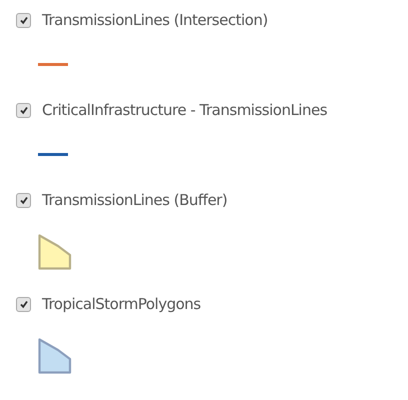  What do you see at coordinates (155, 20) in the screenshot?
I see `layer-name: TransmissionLines (Intersection)` at bounding box center [155, 20].